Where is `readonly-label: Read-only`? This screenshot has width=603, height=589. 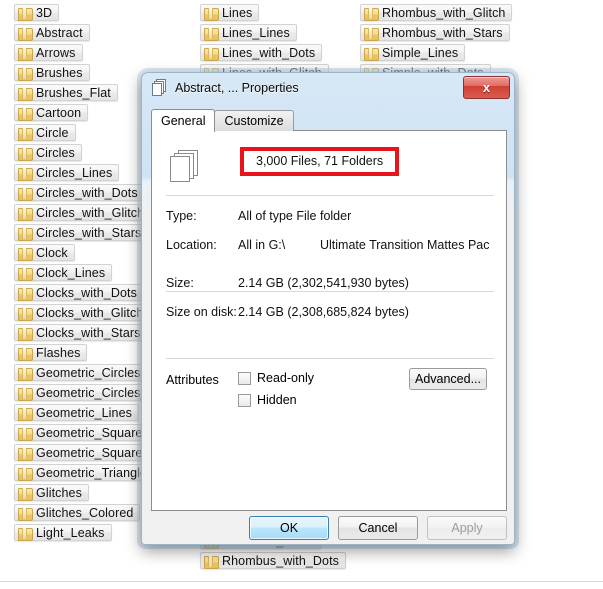
readonly-label: Read-only is located at coordinates (285, 378).